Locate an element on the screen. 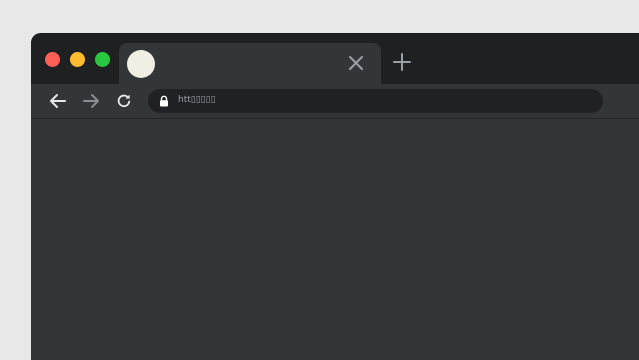  reload-icon is located at coordinates (124, 101).